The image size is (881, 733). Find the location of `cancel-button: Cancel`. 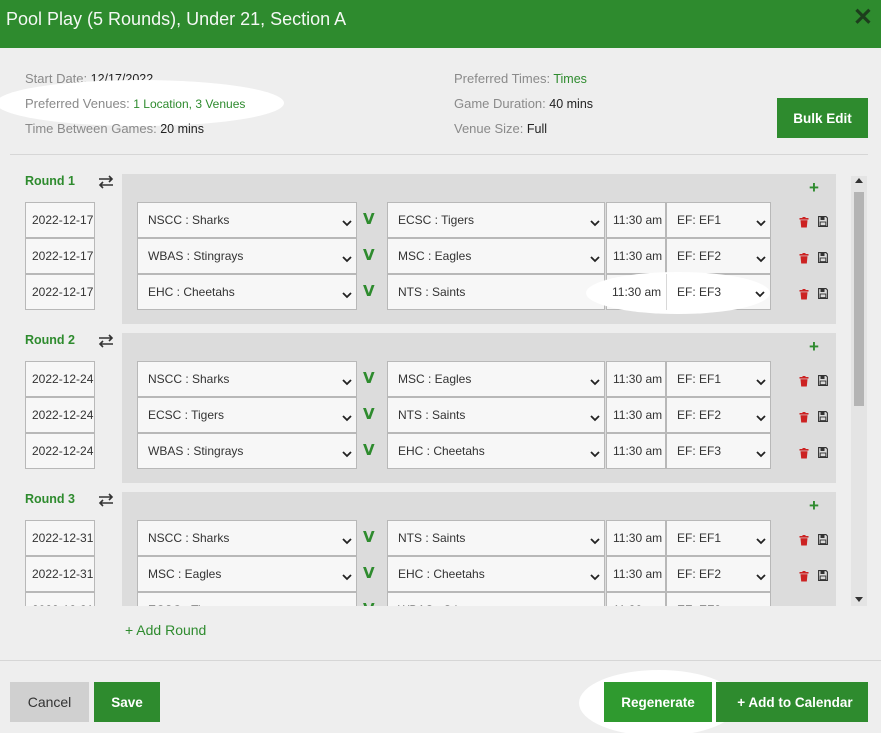

cancel-button: Cancel is located at coordinates (49, 702).